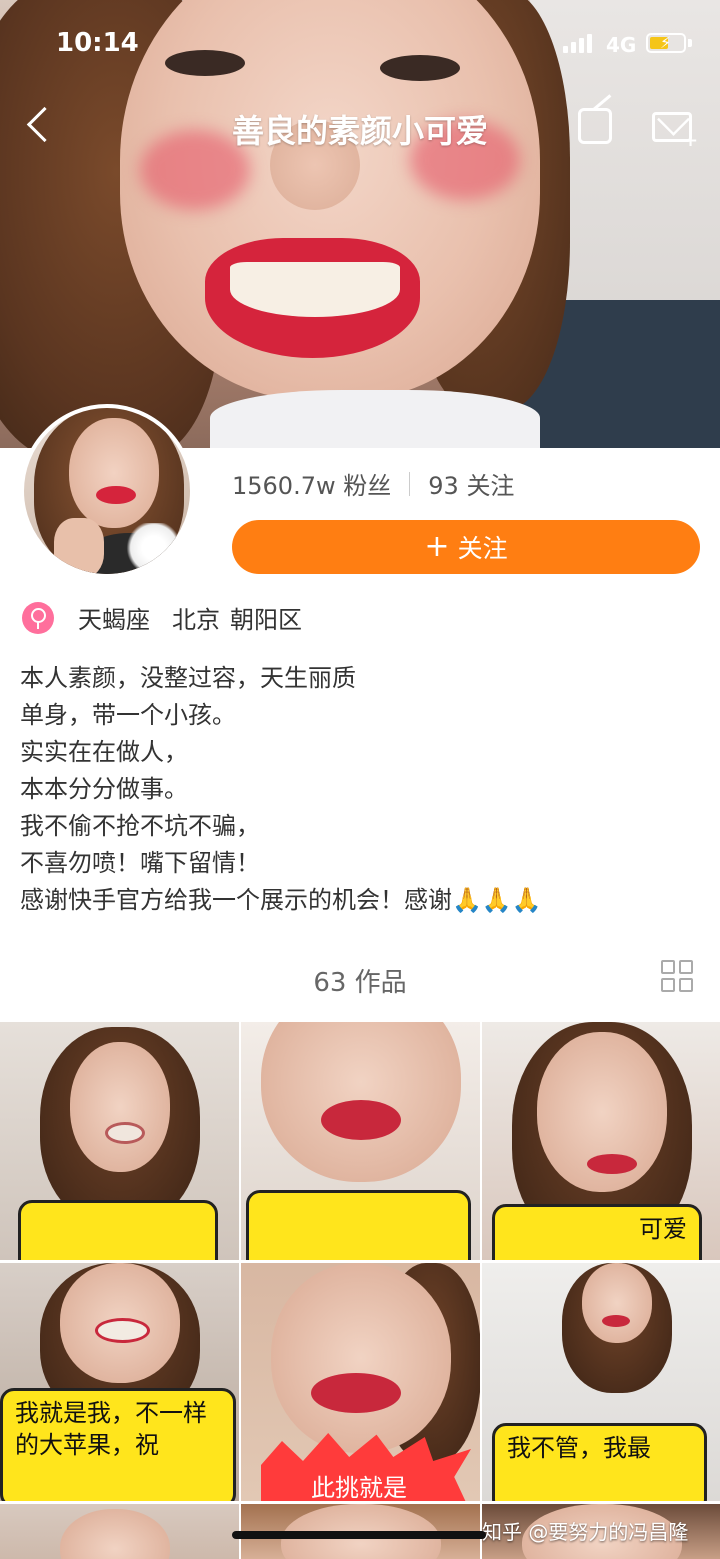  What do you see at coordinates (359, 1487) in the screenshot?
I see `work-caption: 此挑就是` at bounding box center [359, 1487].